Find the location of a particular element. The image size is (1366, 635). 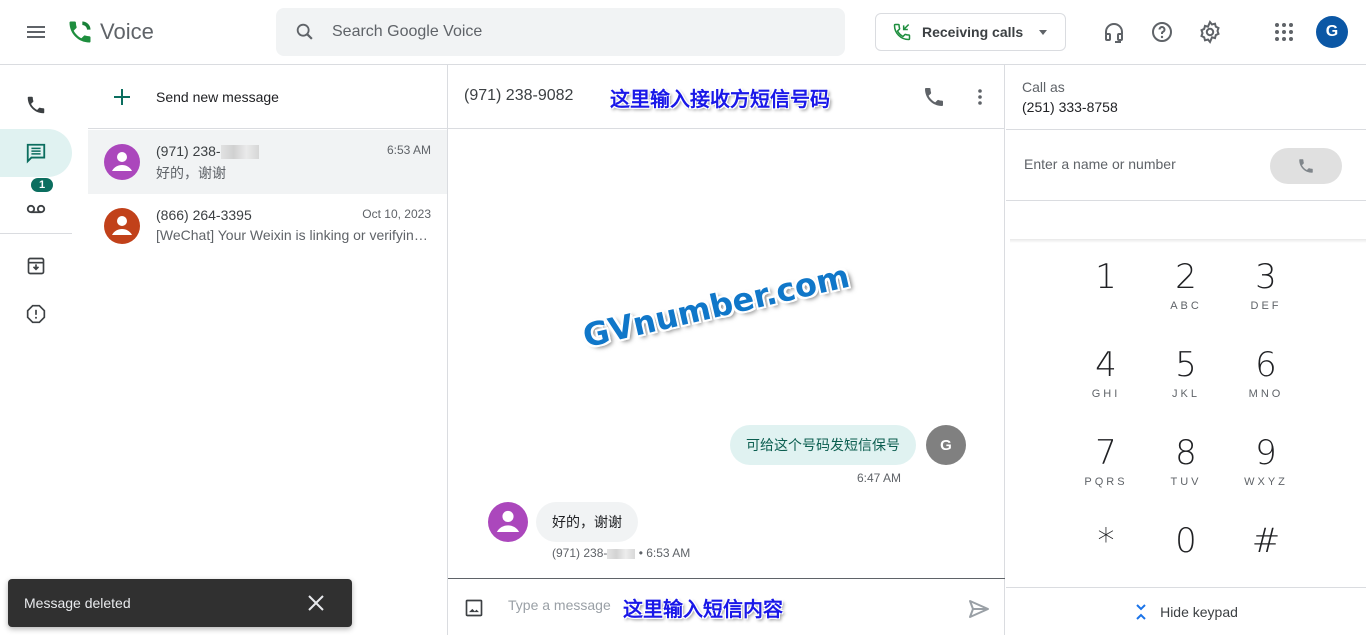

hide-keypad-button: Hide keypad is located at coordinates (1186, 611).